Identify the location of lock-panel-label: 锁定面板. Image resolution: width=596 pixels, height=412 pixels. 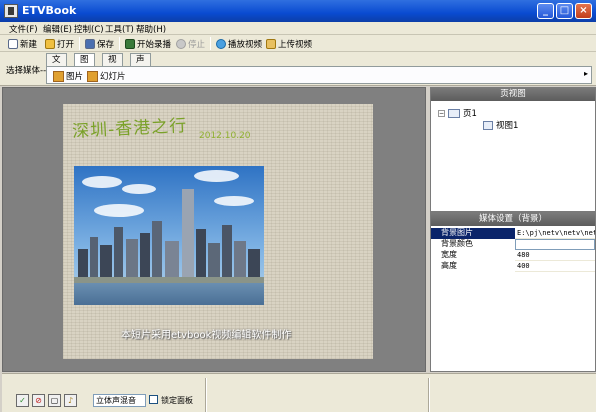
(177, 400).